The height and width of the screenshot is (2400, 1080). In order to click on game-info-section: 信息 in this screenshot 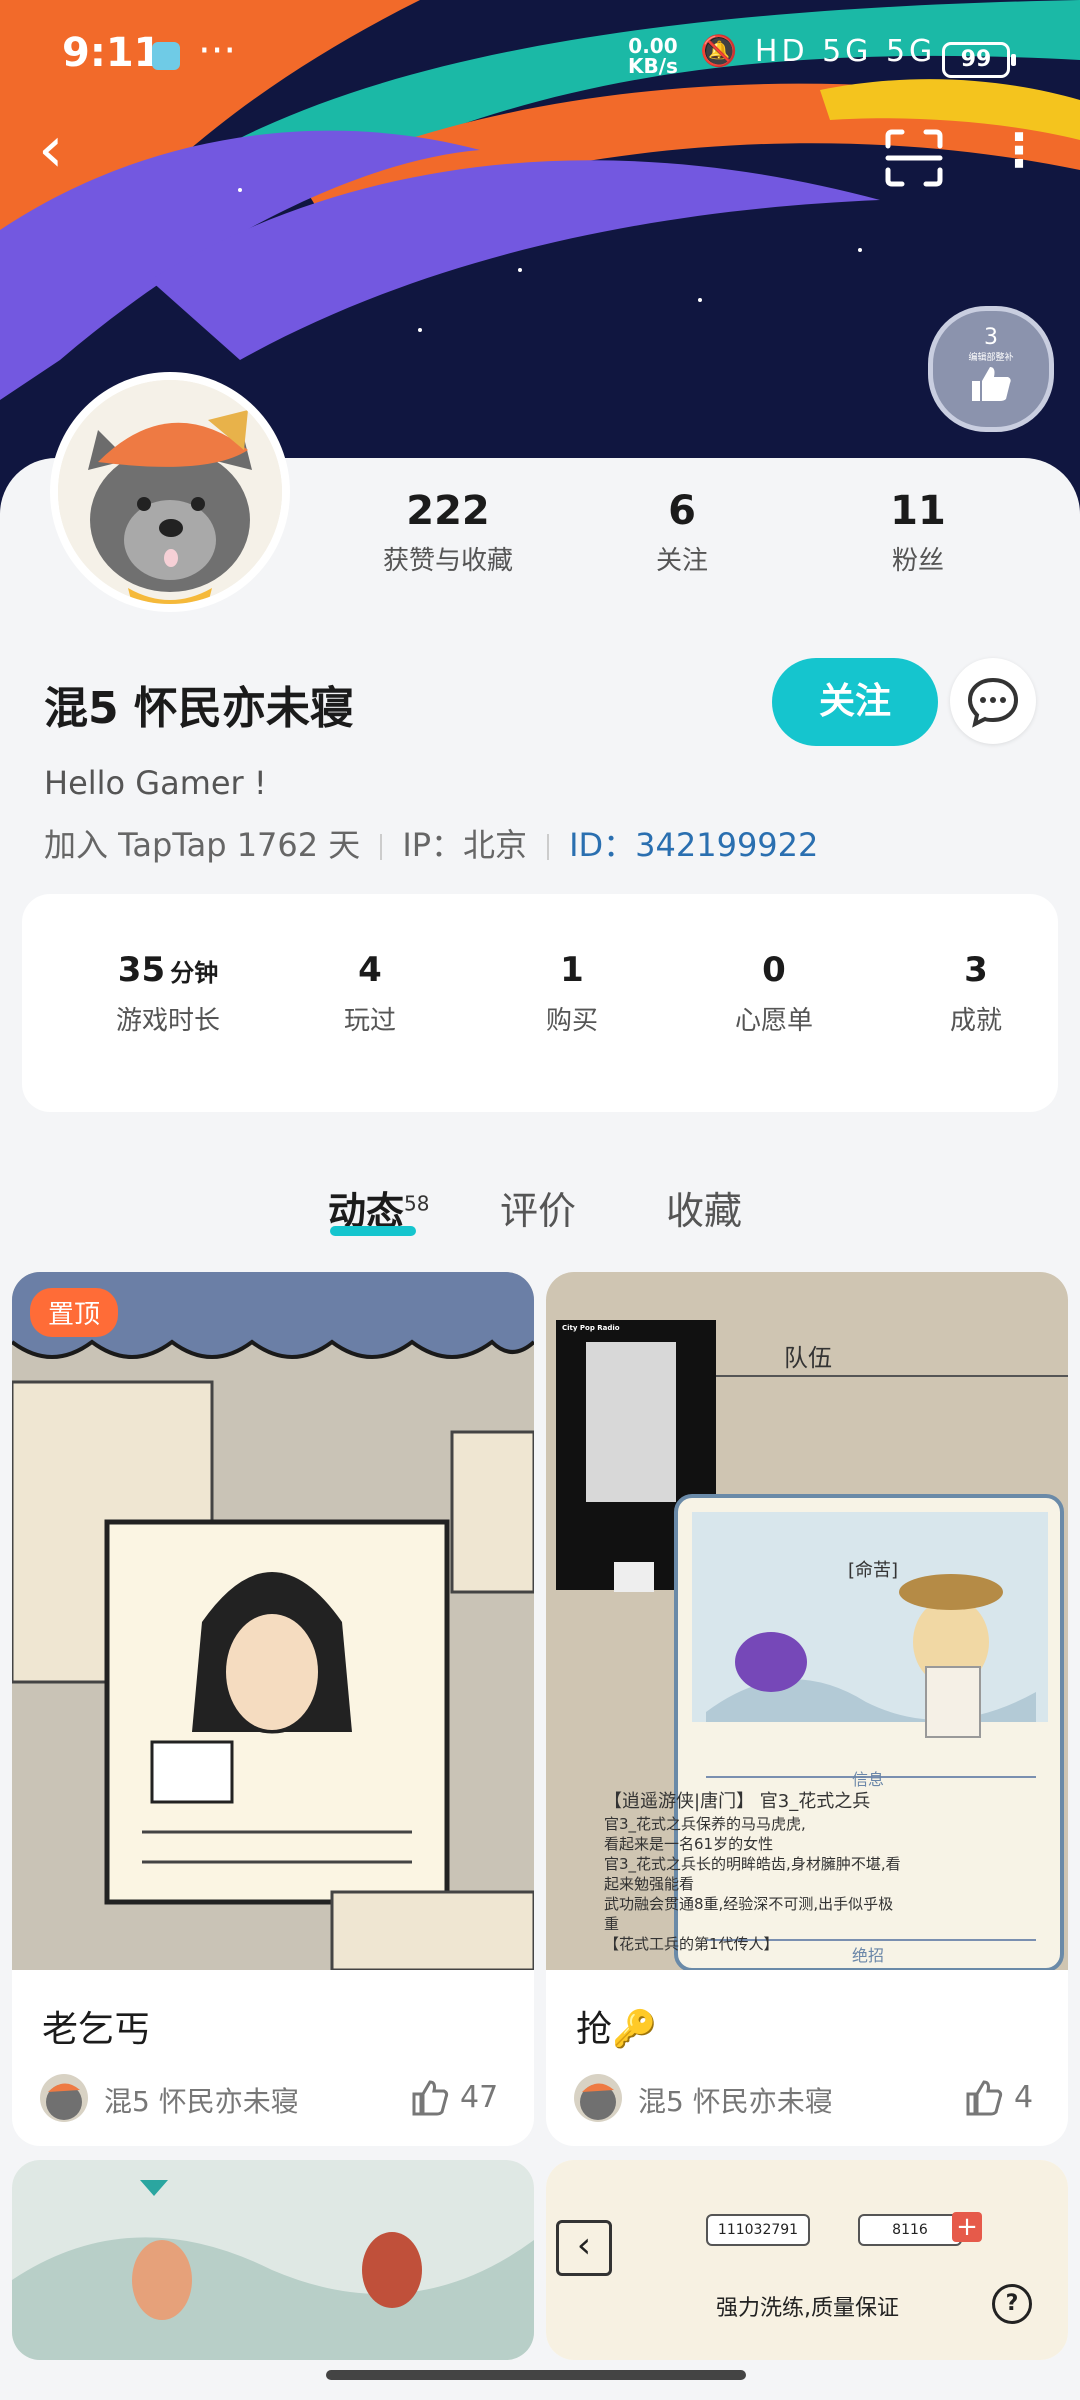, I will do `click(868, 1779)`.